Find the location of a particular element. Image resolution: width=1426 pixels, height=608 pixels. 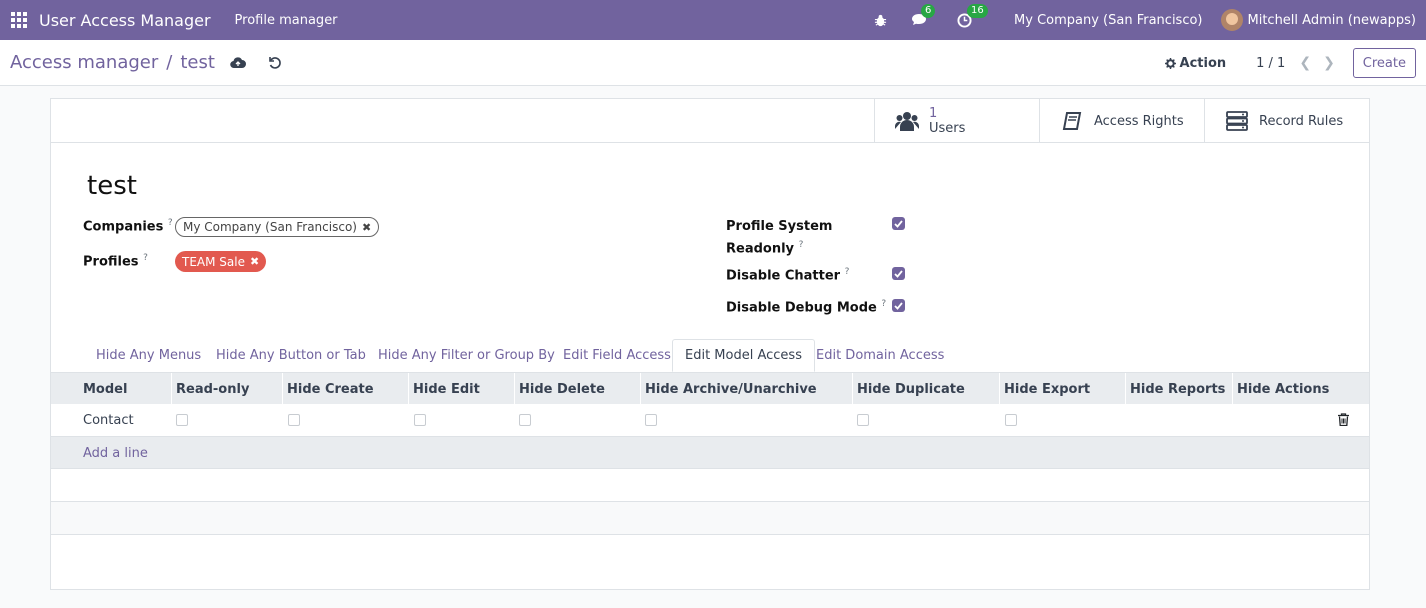

hide-create-checkbox is located at coordinates (294, 420).